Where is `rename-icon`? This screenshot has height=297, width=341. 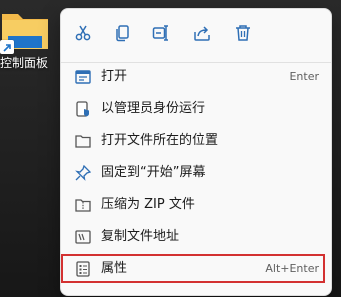
rename-icon is located at coordinates (160, 33).